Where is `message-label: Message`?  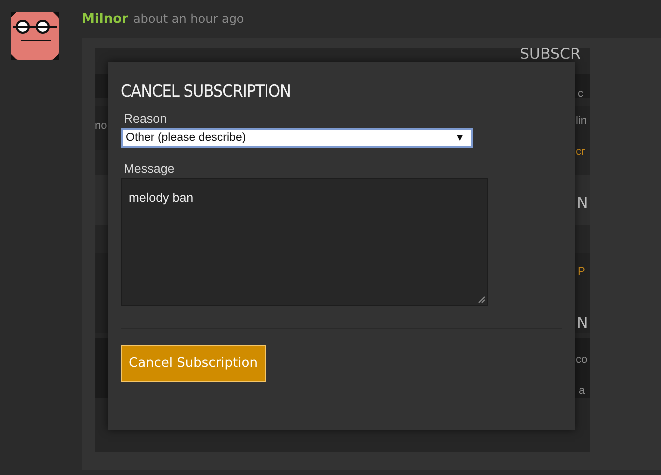
message-label: Message is located at coordinates (150, 169).